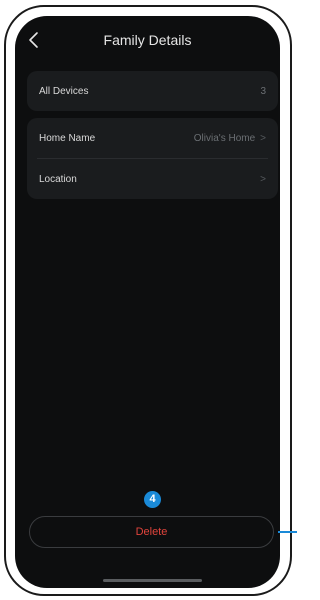 This screenshot has height=600, width=320. What do you see at coordinates (224, 138) in the screenshot?
I see `home-name-value: Olivia's Home` at bounding box center [224, 138].